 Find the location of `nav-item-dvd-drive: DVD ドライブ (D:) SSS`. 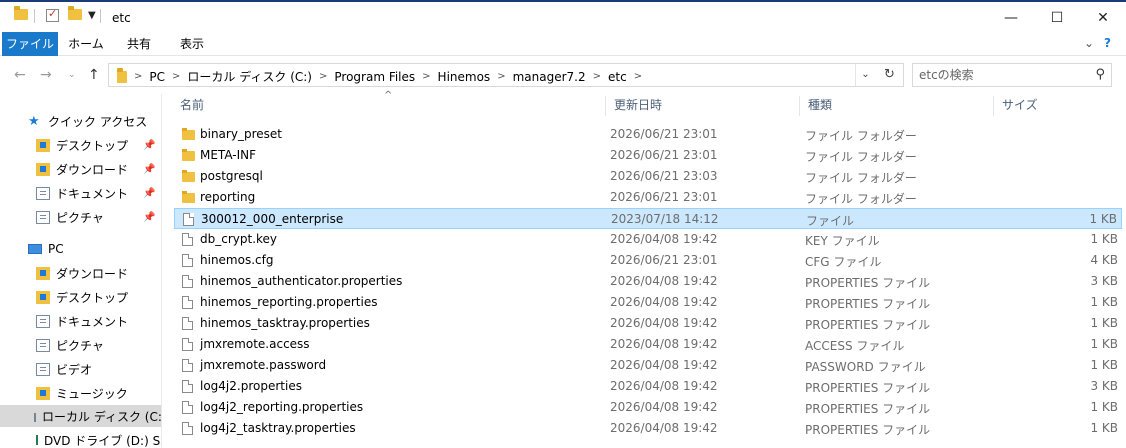

nav-item-dvd-drive: DVD ドライブ (D:) SSS is located at coordinates (80, 438).